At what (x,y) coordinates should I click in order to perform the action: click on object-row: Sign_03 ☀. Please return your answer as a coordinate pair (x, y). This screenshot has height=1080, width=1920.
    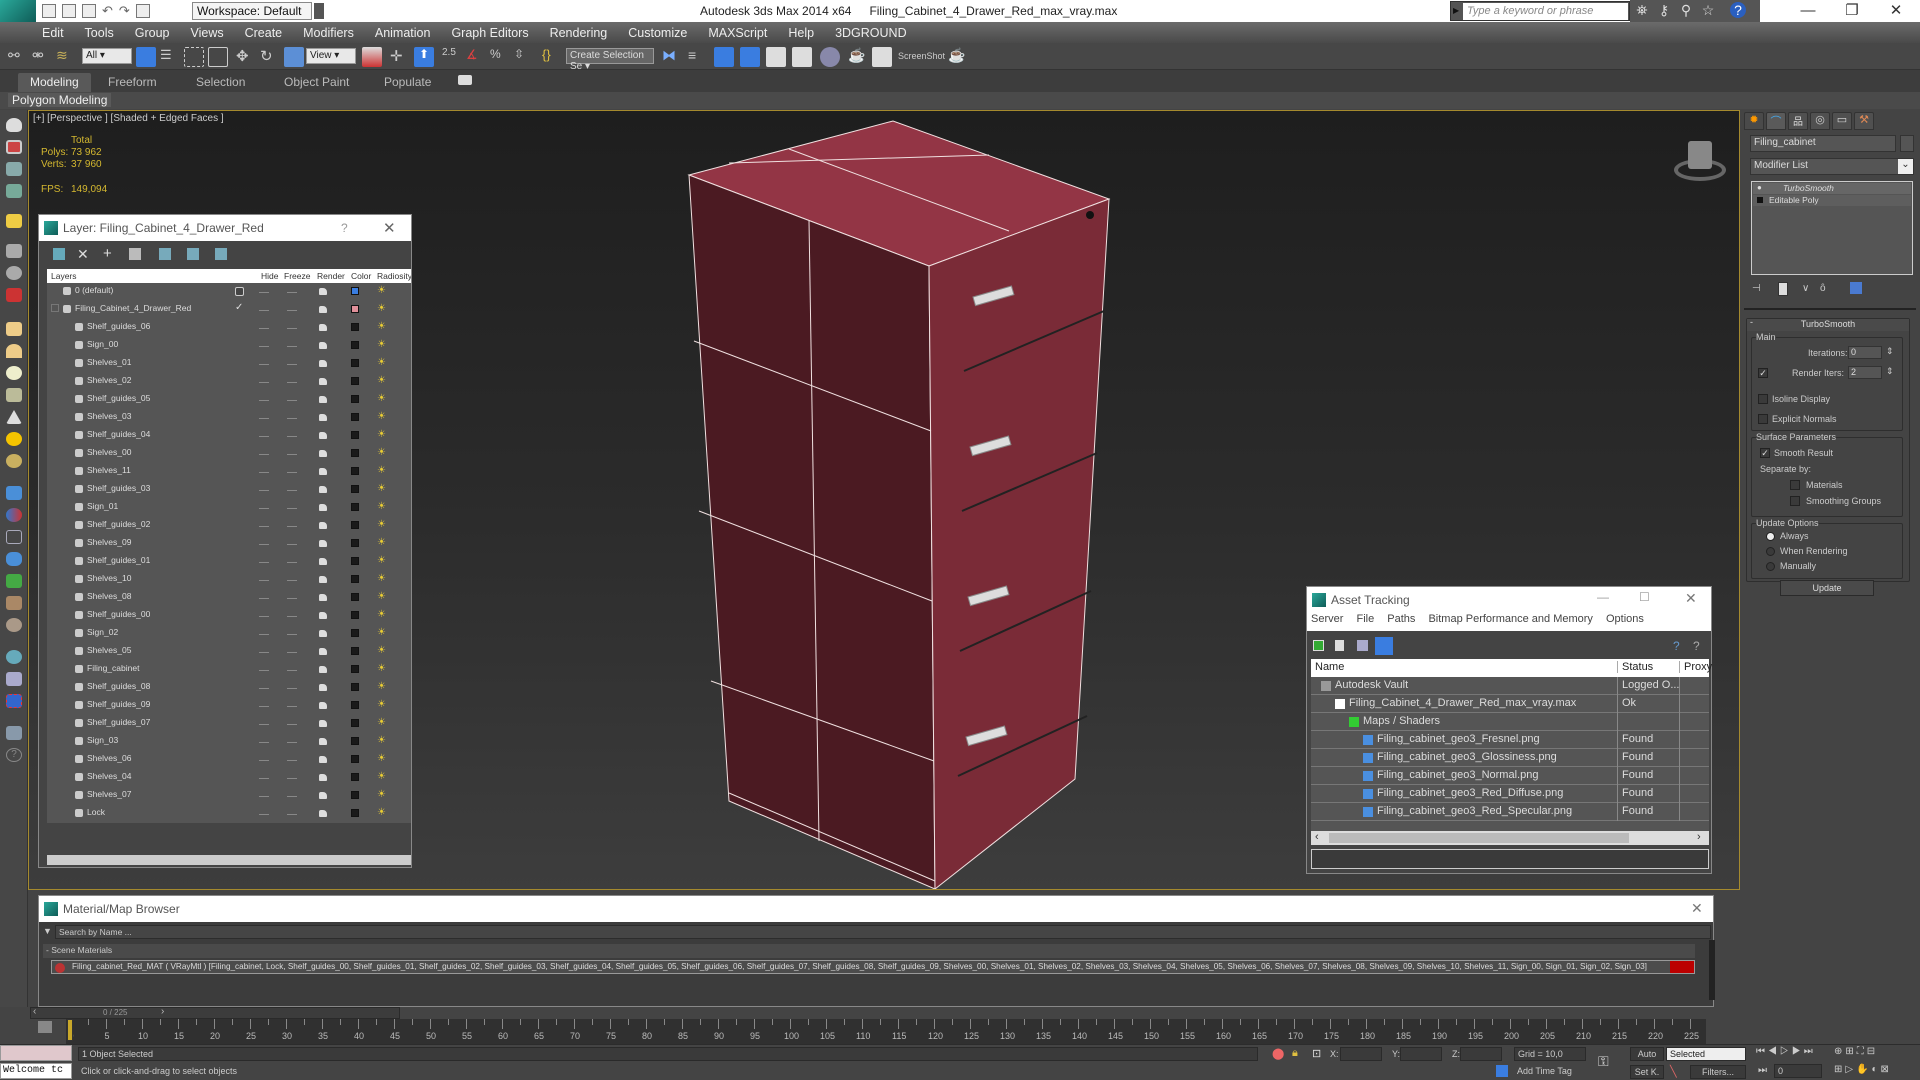
    Looking at the image, I should click on (229, 742).